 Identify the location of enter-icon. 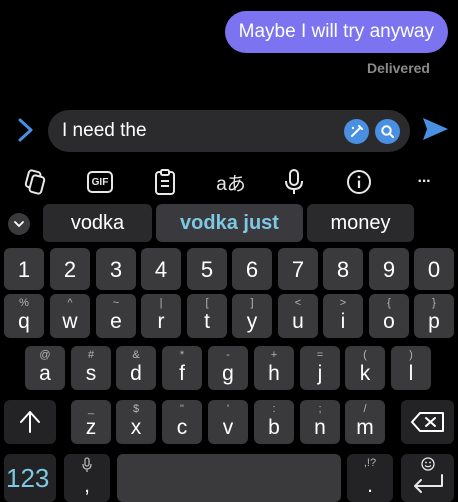
(428, 483).